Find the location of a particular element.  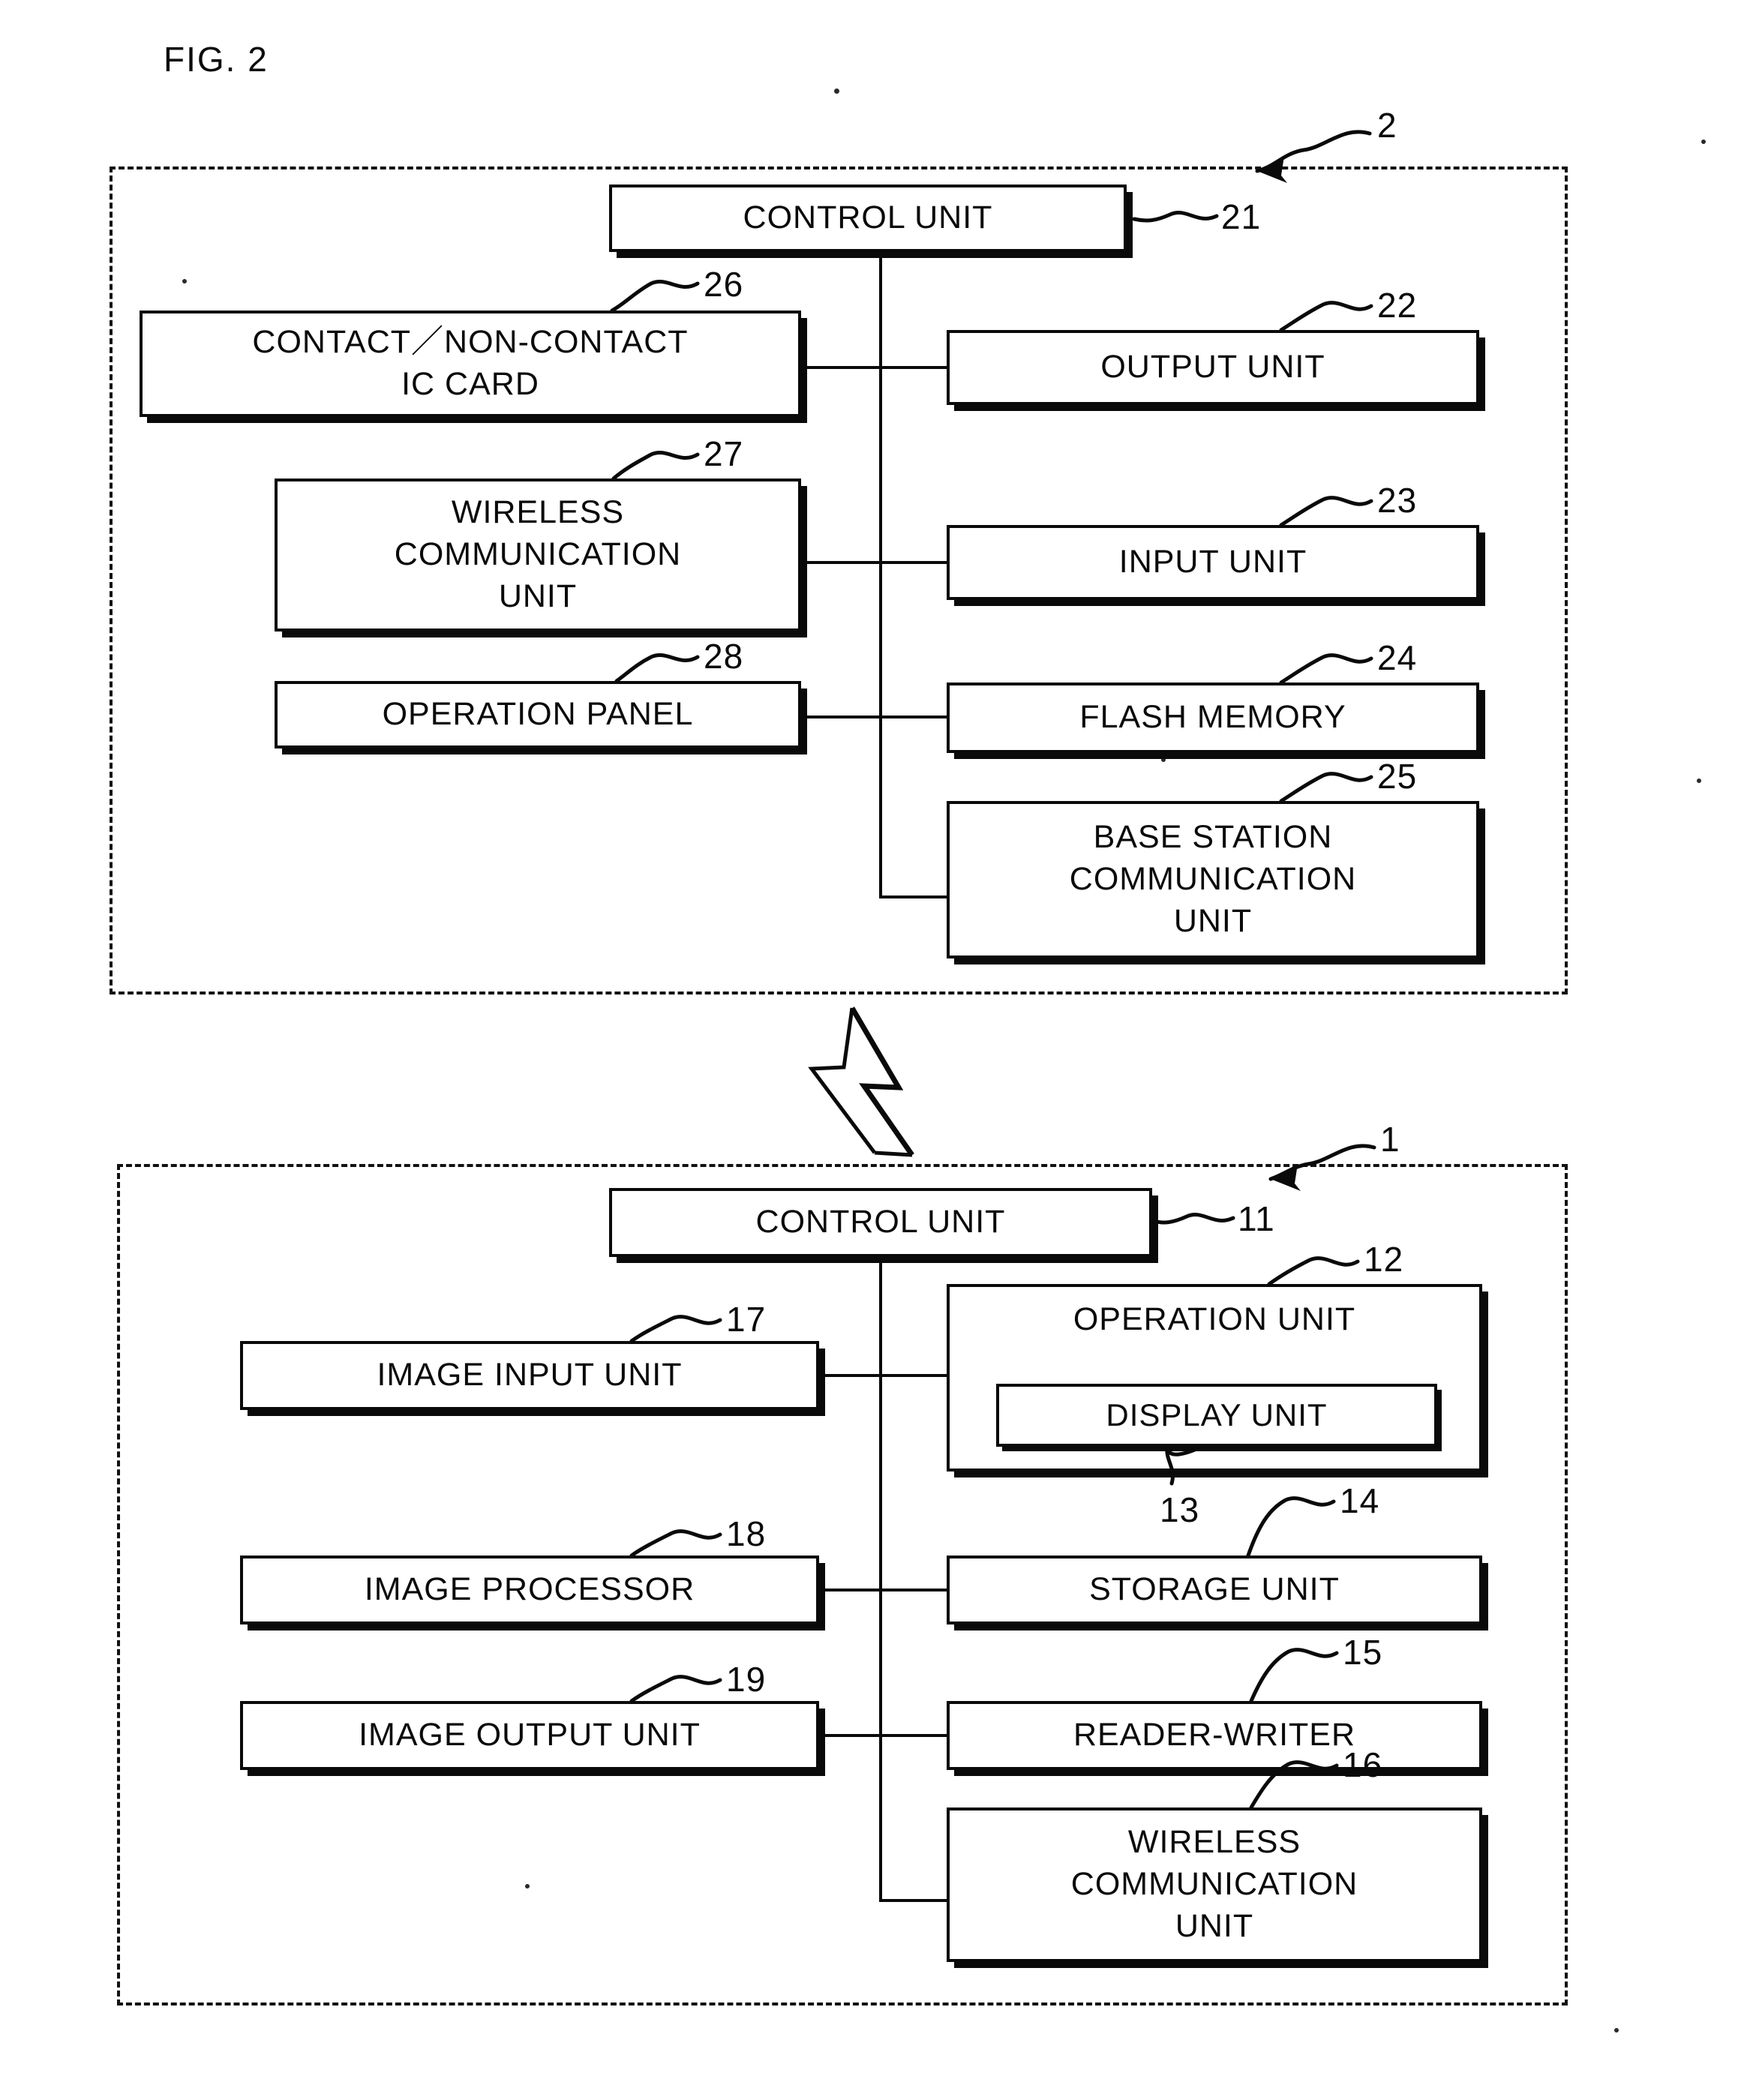

ref-15: 15 is located at coordinates (1363, 1652).